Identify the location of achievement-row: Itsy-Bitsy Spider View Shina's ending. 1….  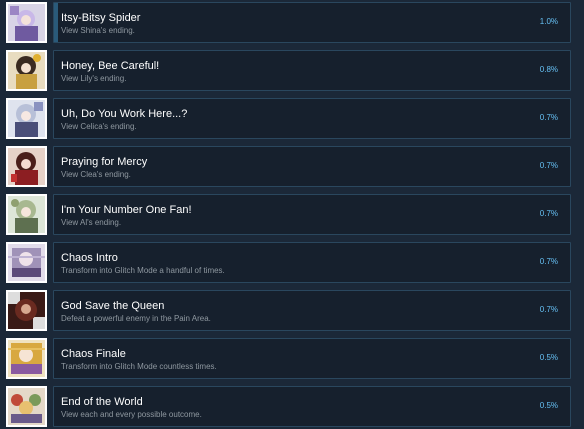
(288, 22).